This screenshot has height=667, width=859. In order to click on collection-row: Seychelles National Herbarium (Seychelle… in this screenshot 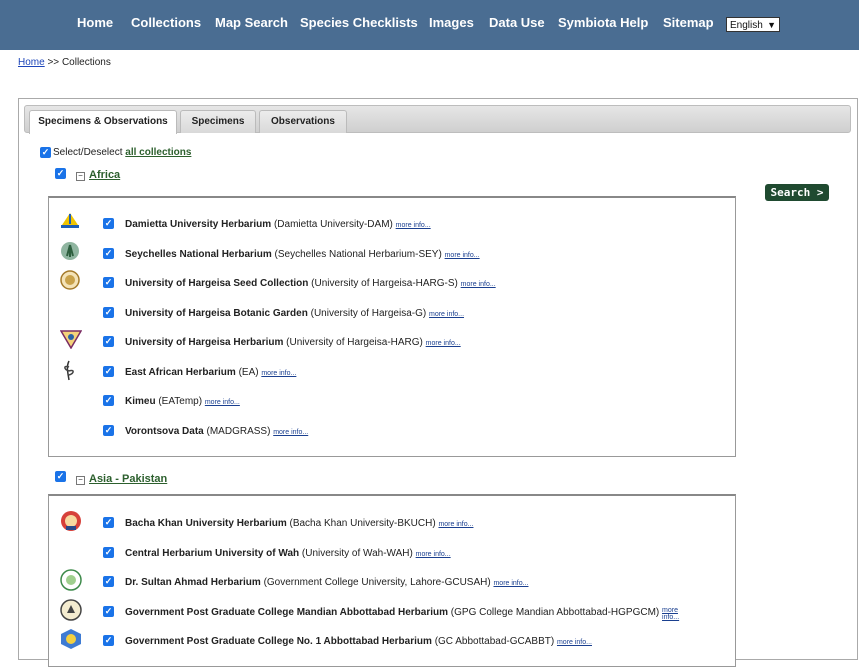, I will do `click(302, 254)`.